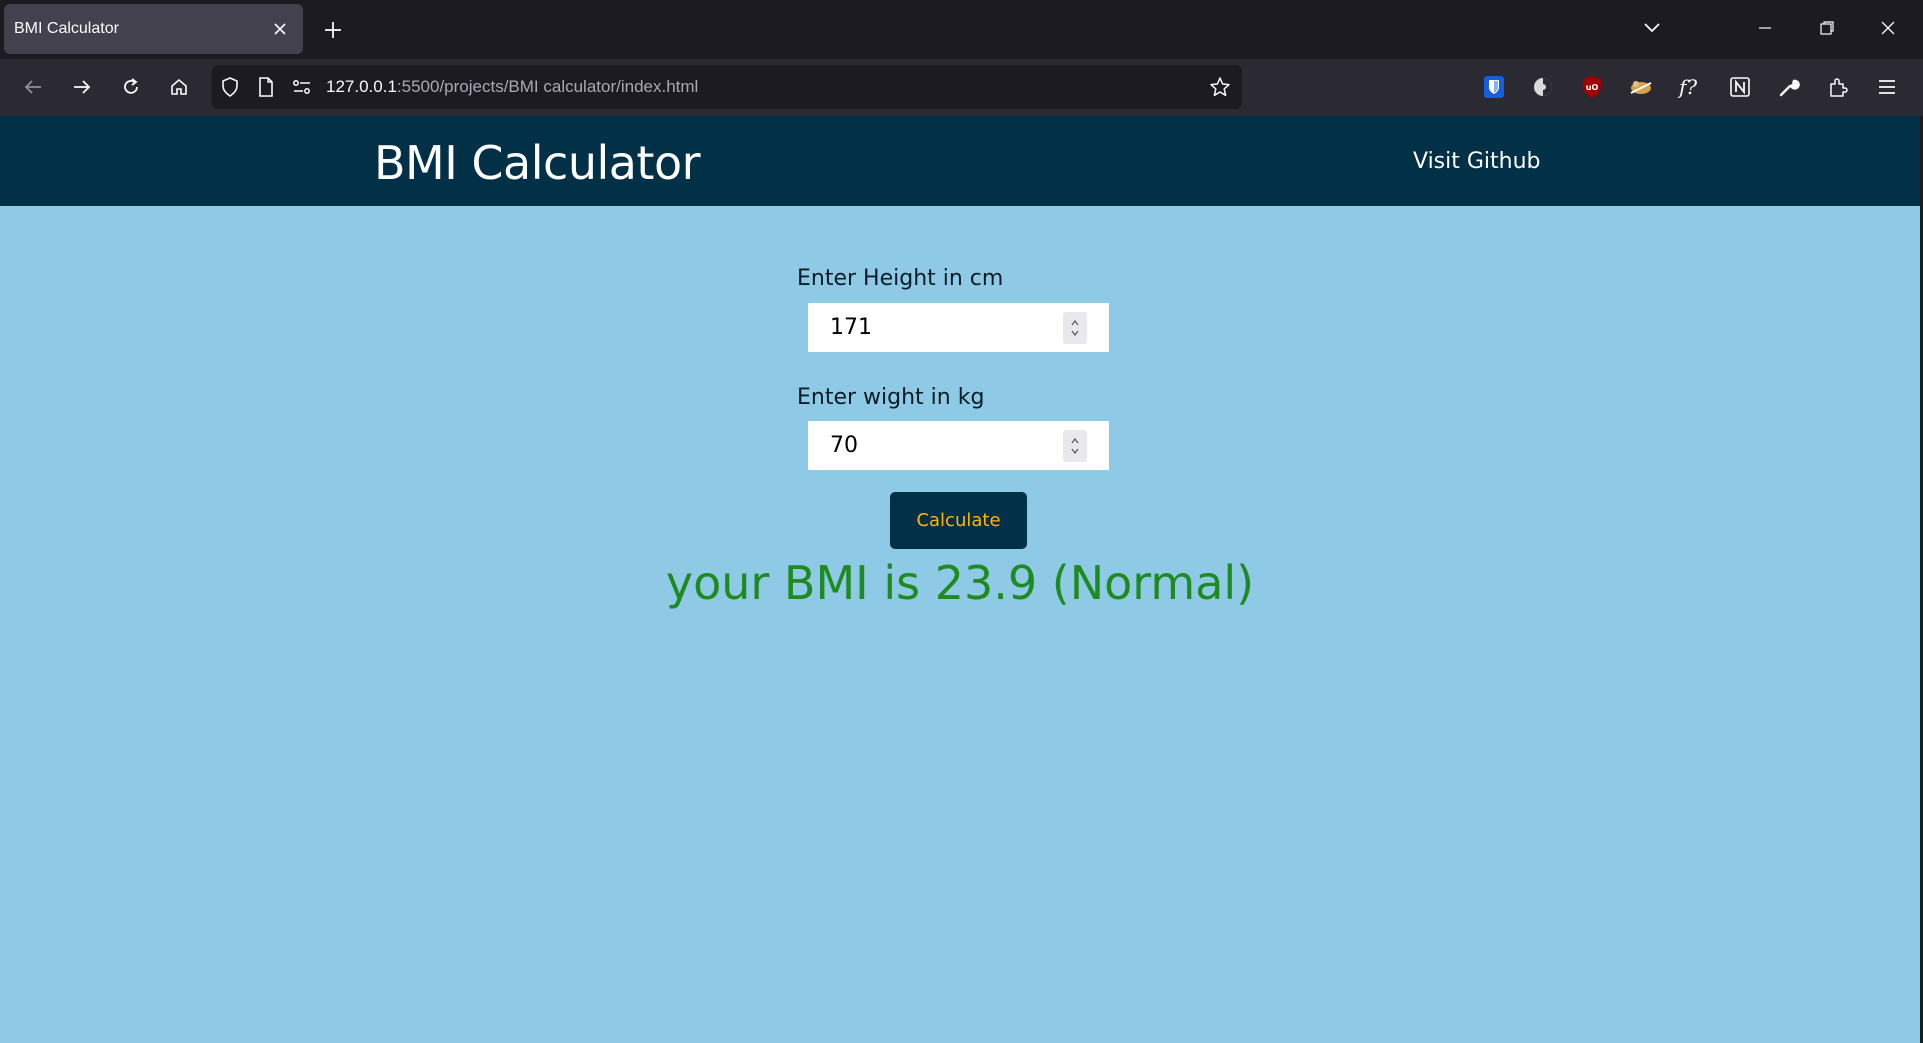 Image resolution: width=1923 pixels, height=1043 pixels. Describe the element at coordinates (1740, 87) in the screenshot. I see `notion-icon` at that location.